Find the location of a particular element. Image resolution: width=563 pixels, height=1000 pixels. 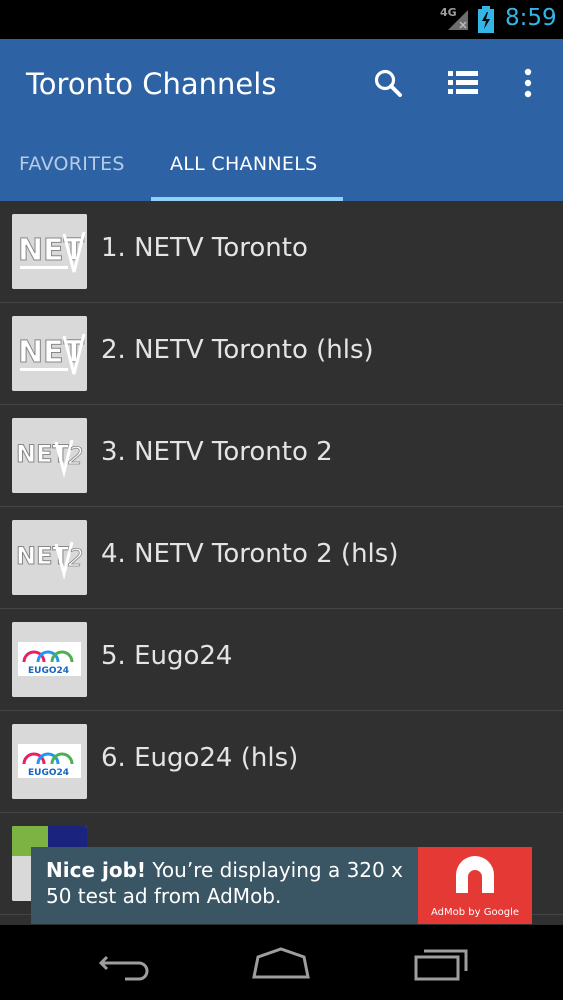

tab-favorites: FAVORITES is located at coordinates (72, 164).